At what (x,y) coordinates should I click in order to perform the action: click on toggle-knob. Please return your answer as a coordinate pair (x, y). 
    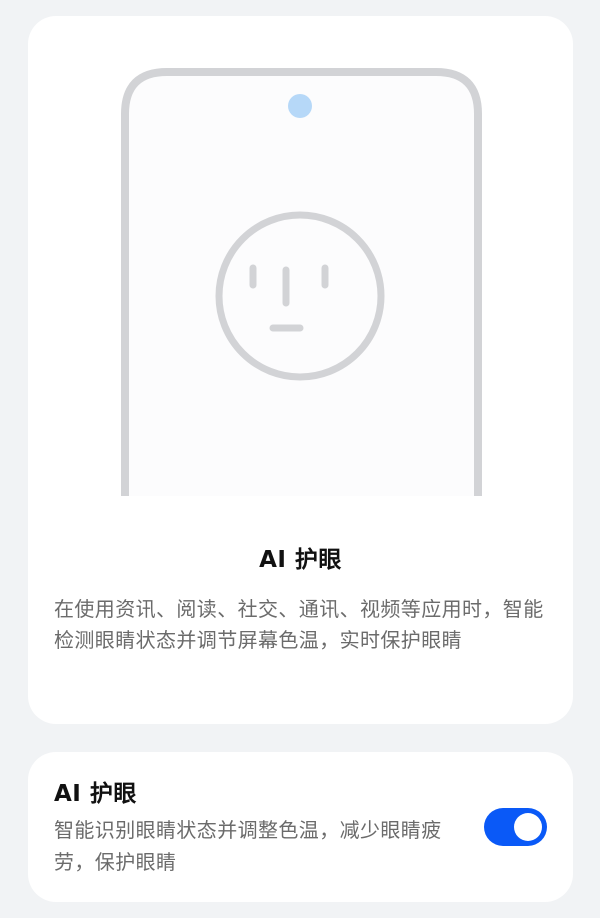
    Looking at the image, I should click on (528, 827).